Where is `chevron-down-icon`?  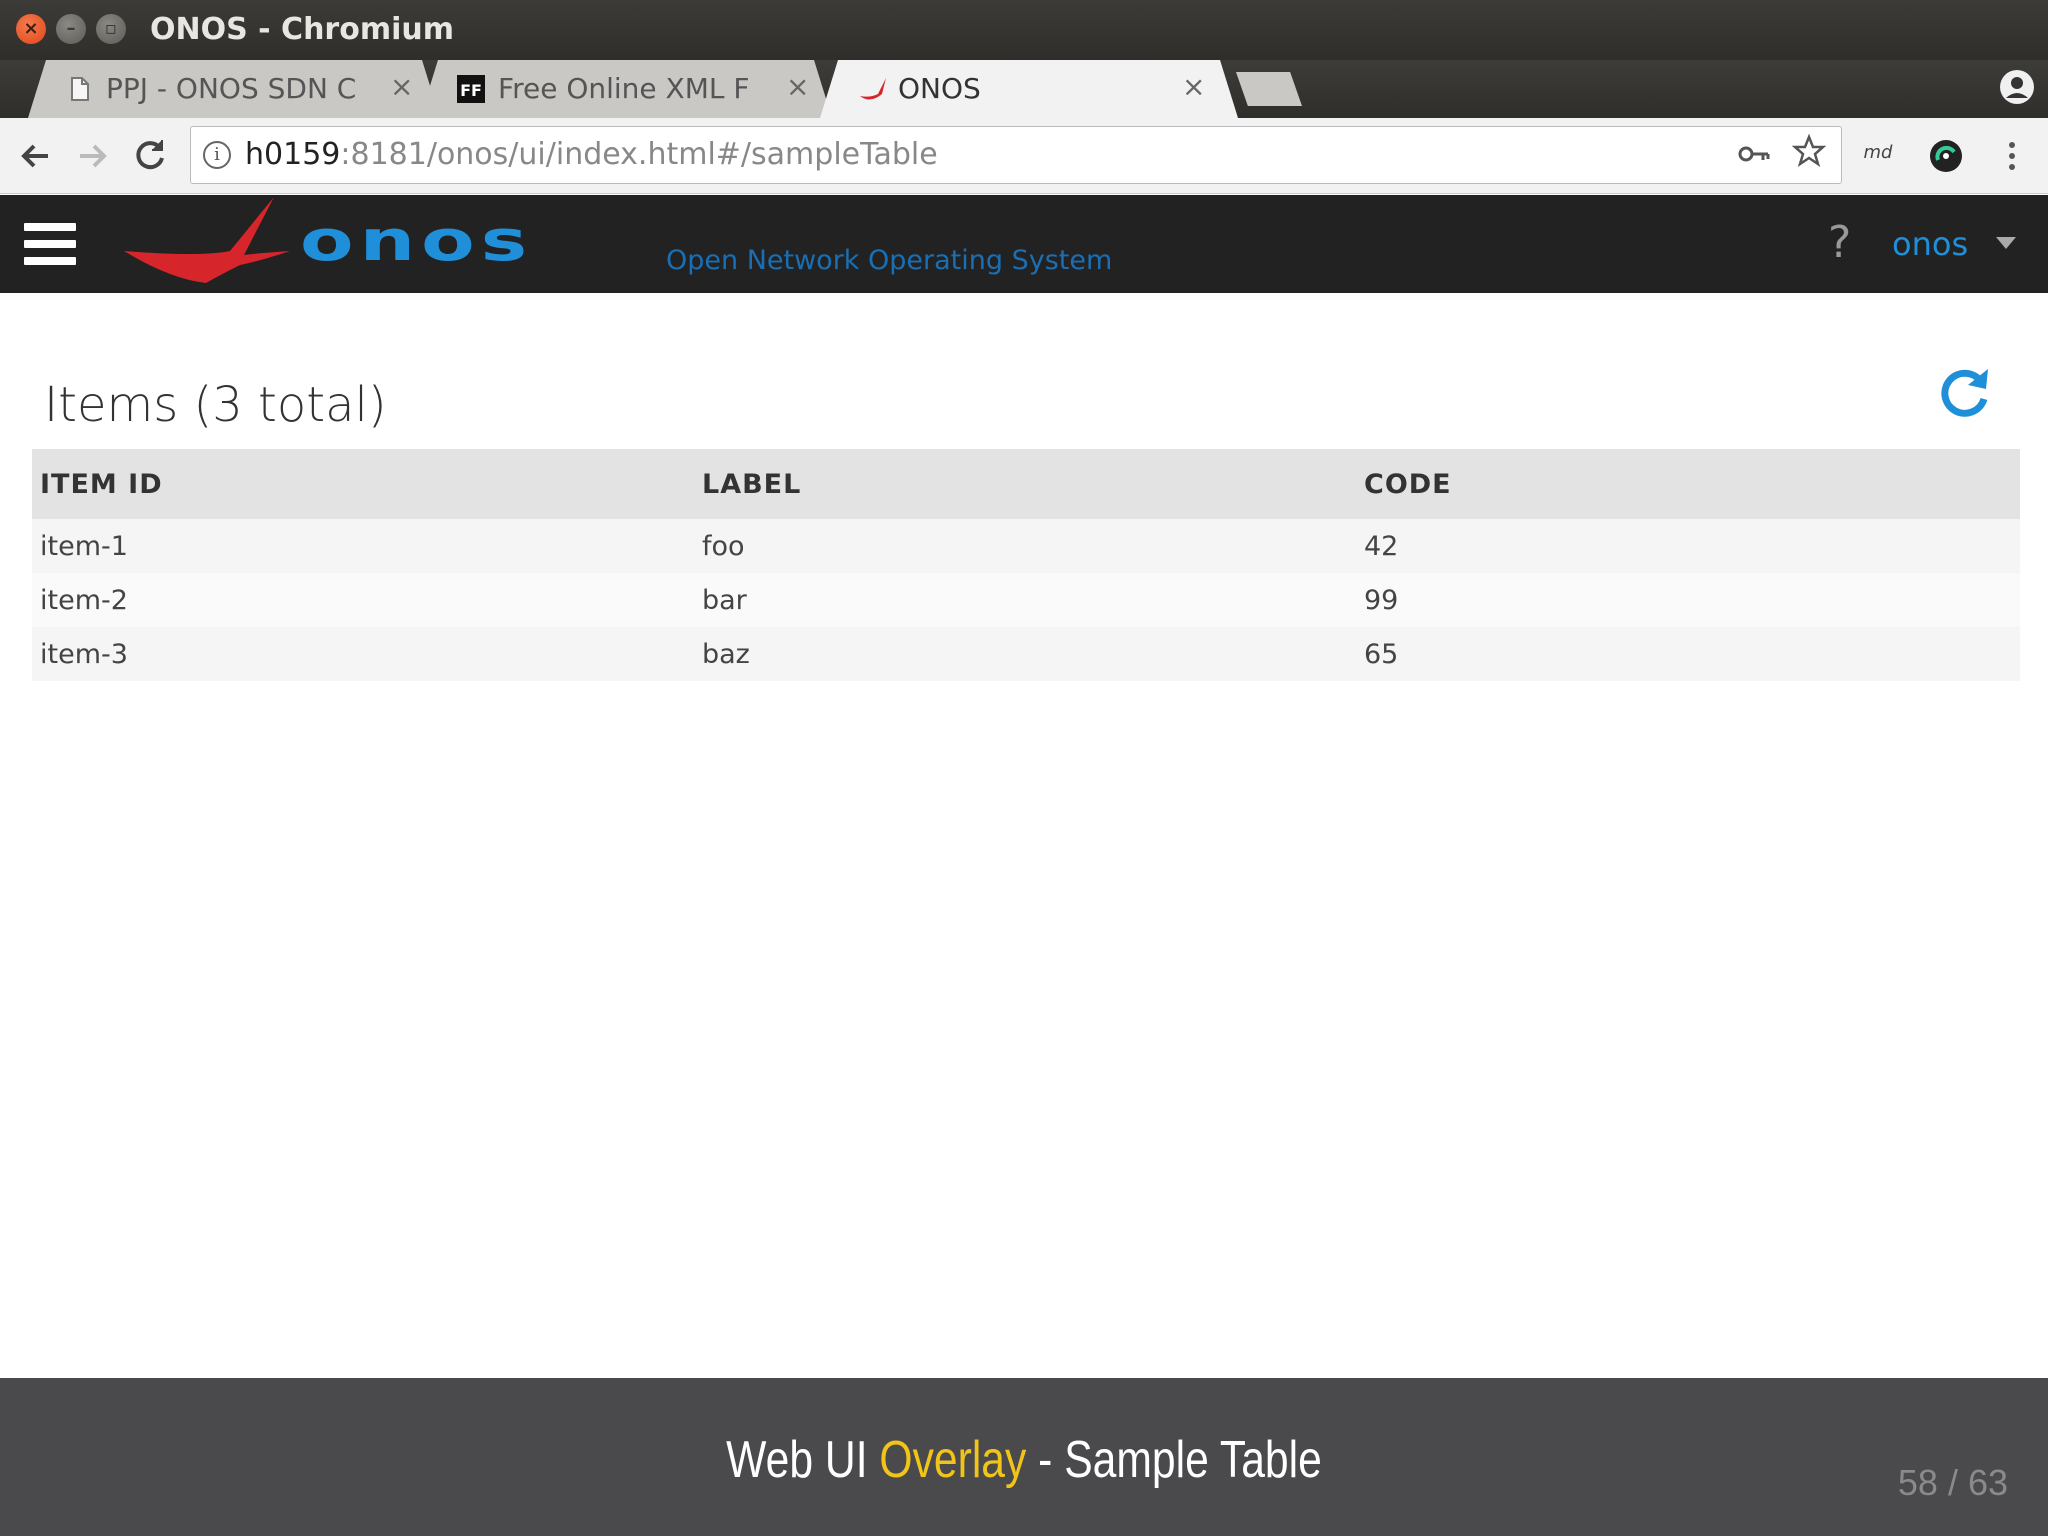
chevron-down-icon is located at coordinates (2006, 243).